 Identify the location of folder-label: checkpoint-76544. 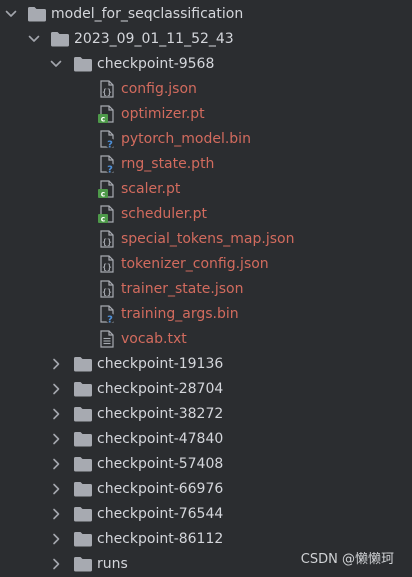
(160, 514).